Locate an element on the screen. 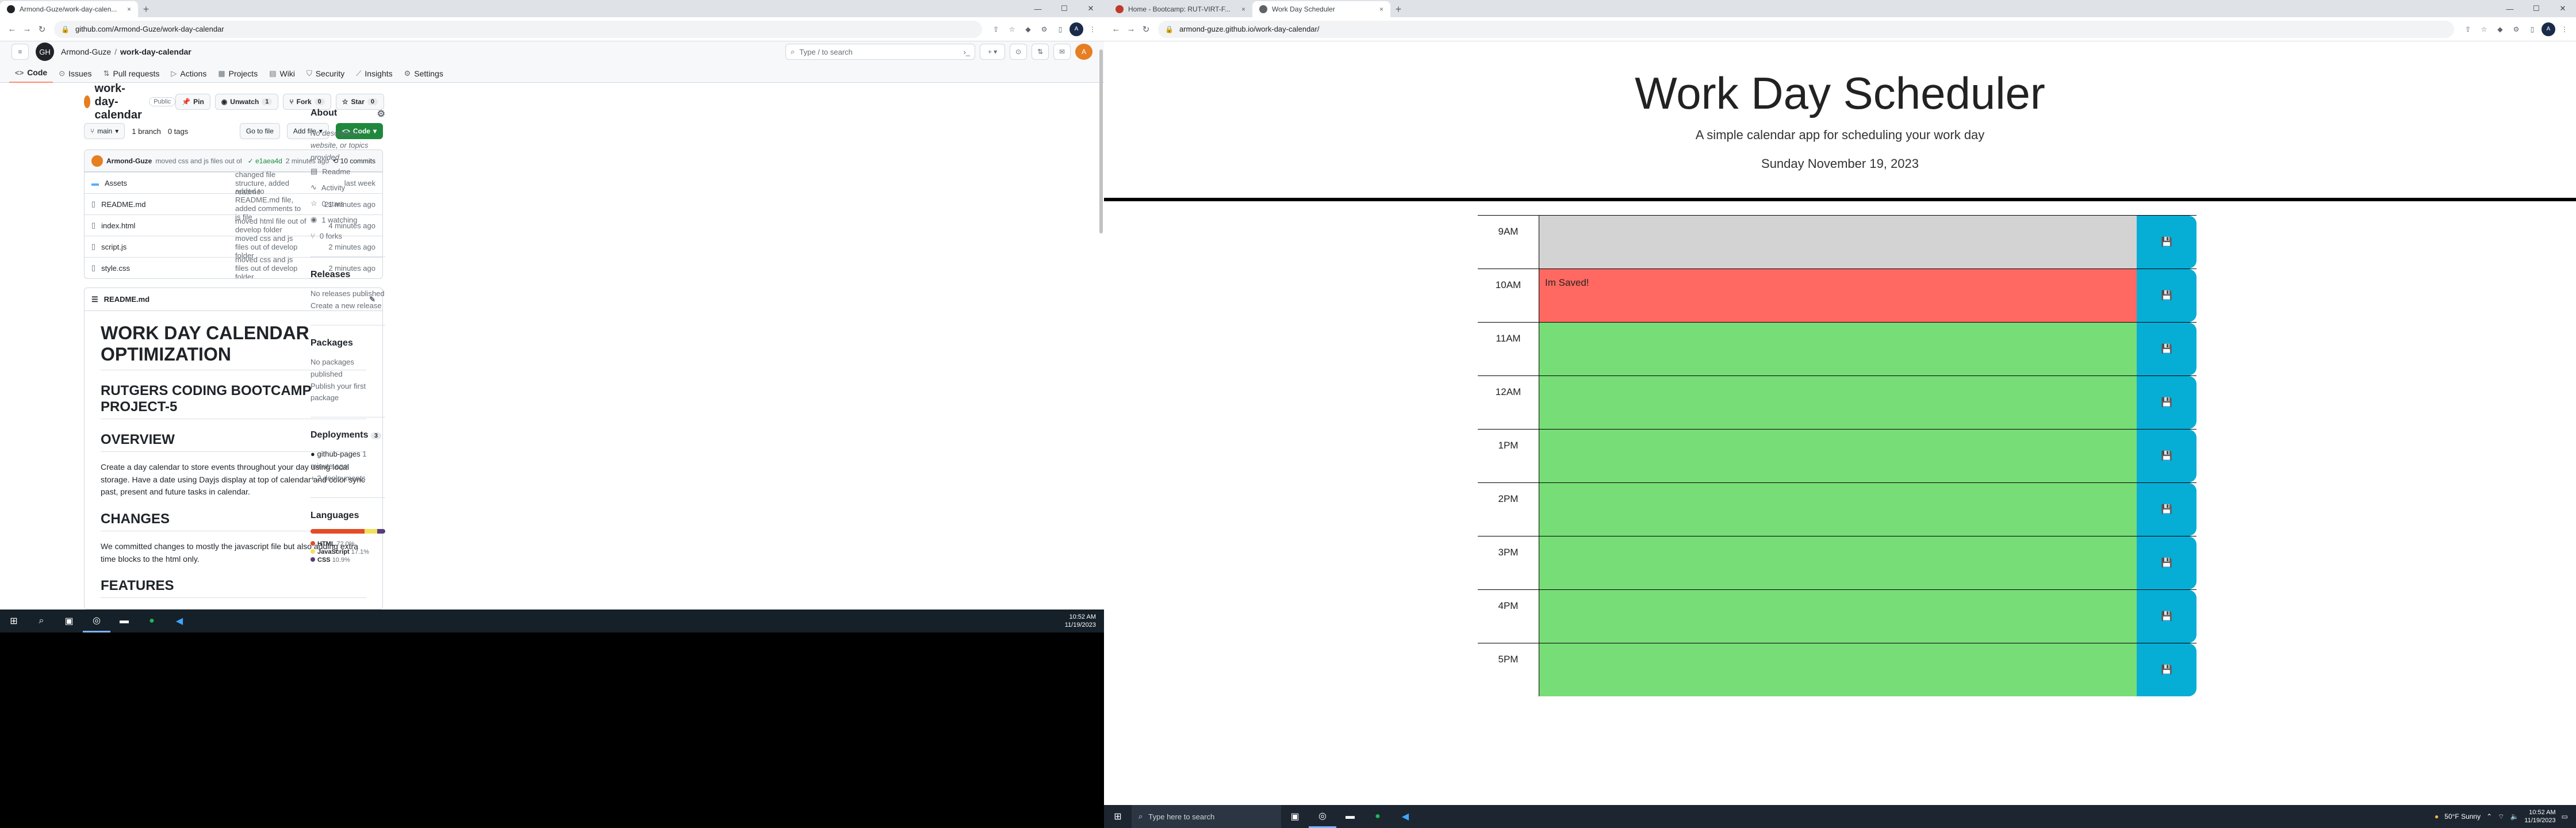 This screenshot has width=2576, height=828. about-watching: ◉ 1 watching is located at coordinates (347, 220).